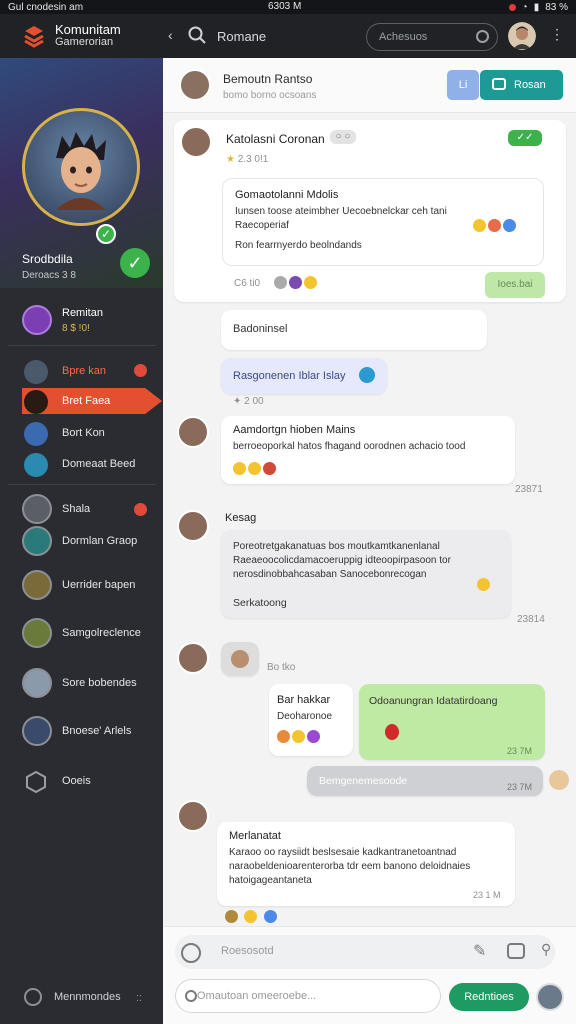  Describe the element at coordinates (557, 34) in the screenshot. I see `more-vert-icon: ⋮` at that location.